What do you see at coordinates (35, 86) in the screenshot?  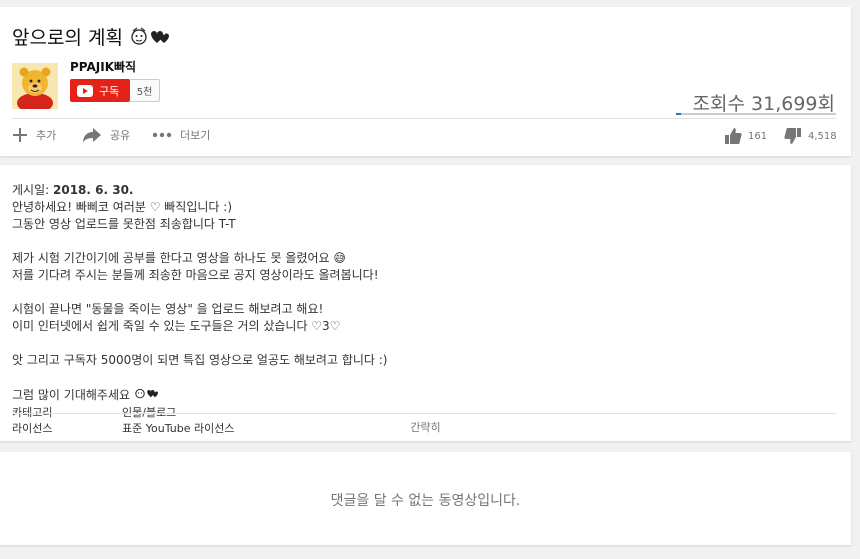 I see `channel-avatar` at bounding box center [35, 86].